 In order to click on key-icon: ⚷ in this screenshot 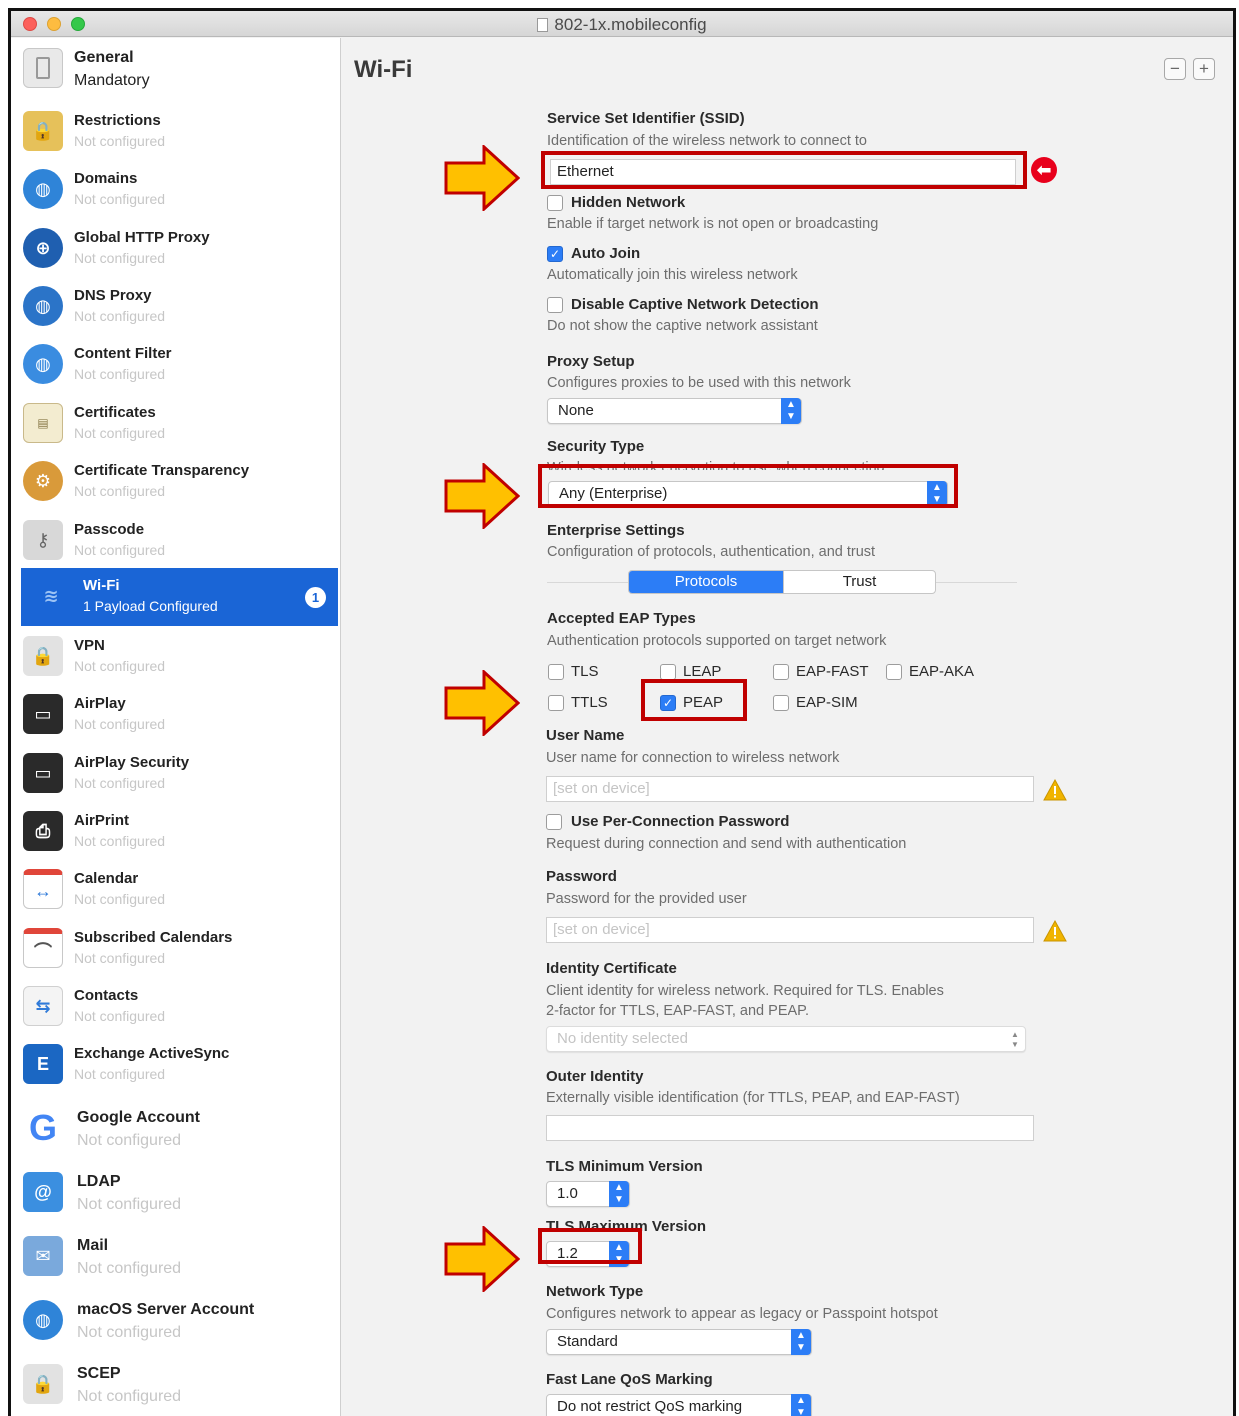, I will do `click(43, 540)`.